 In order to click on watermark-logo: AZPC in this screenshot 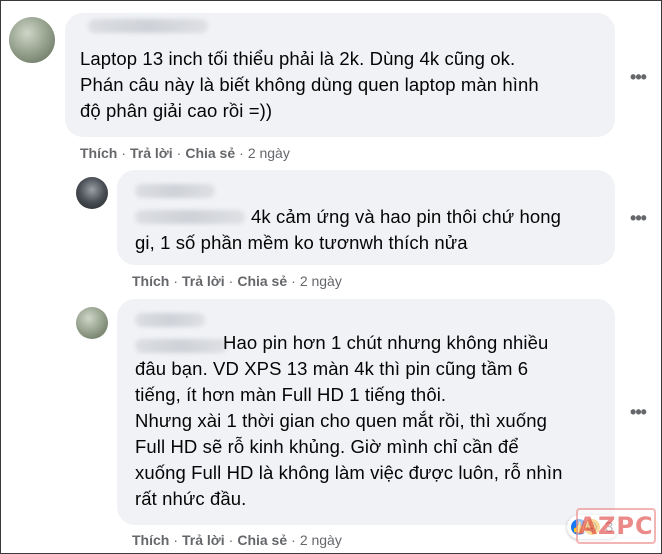, I will do `click(616, 526)`.